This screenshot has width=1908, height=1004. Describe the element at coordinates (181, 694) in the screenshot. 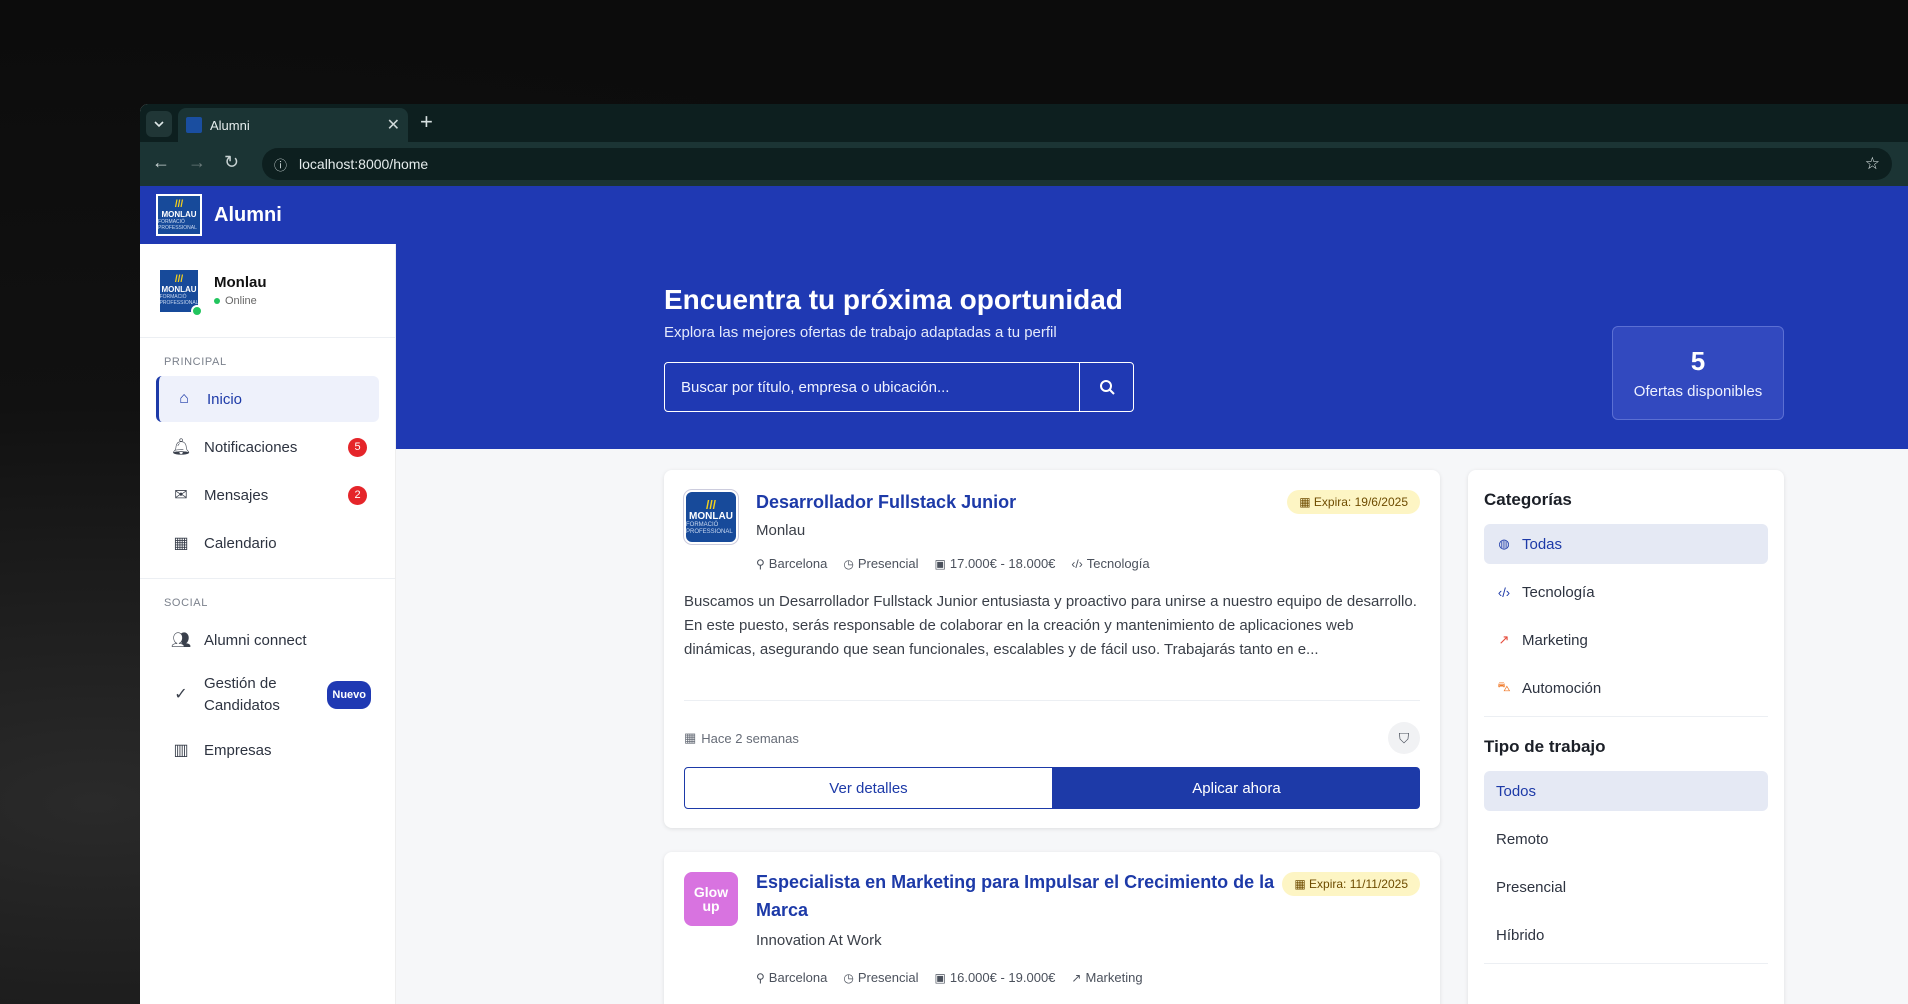

I see `user-check-icon: ✓` at that location.